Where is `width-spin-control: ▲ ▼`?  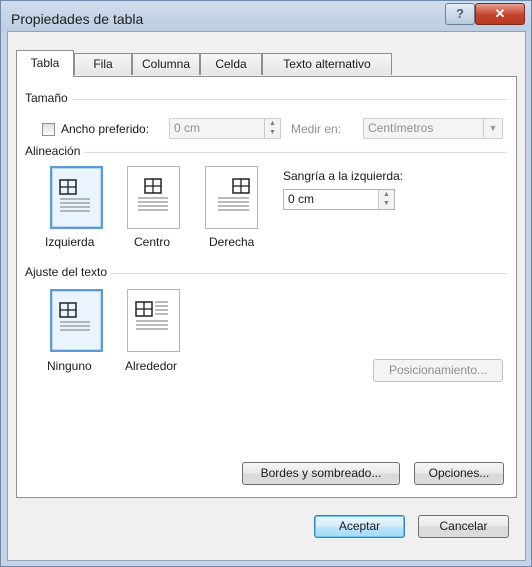
width-spin-control: ▲ ▼ is located at coordinates (272, 128).